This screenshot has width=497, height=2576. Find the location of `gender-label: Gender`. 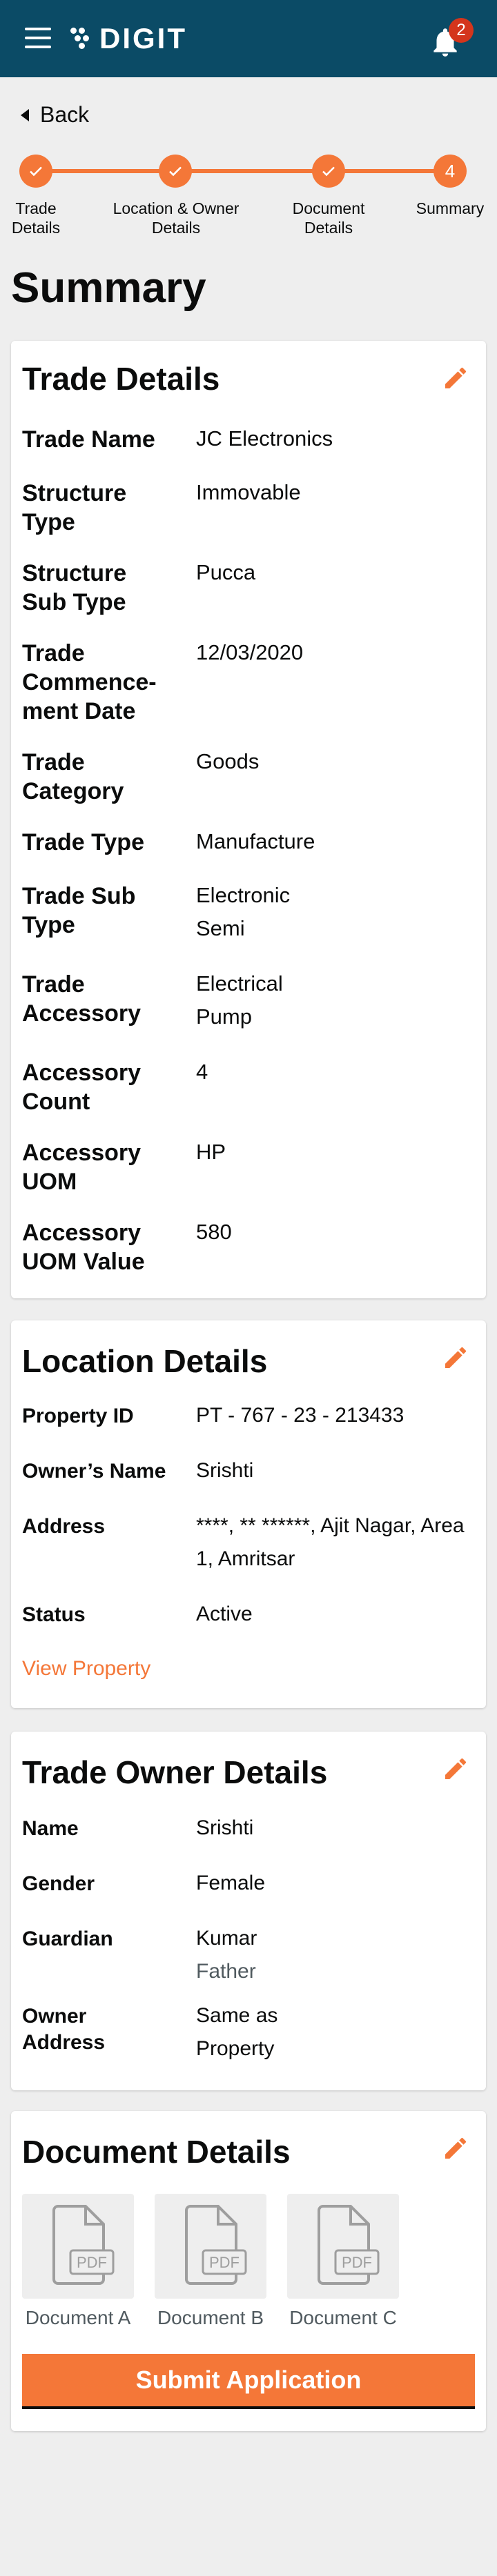

gender-label: Gender is located at coordinates (58, 1883).